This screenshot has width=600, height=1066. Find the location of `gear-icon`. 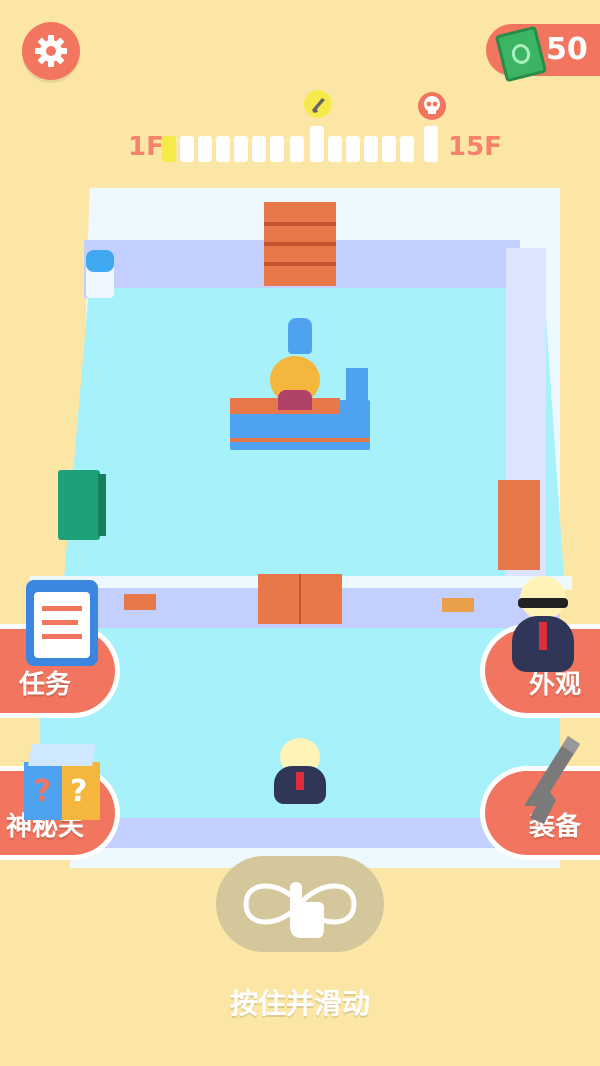

gear-icon is located at coordinates (51, 51).